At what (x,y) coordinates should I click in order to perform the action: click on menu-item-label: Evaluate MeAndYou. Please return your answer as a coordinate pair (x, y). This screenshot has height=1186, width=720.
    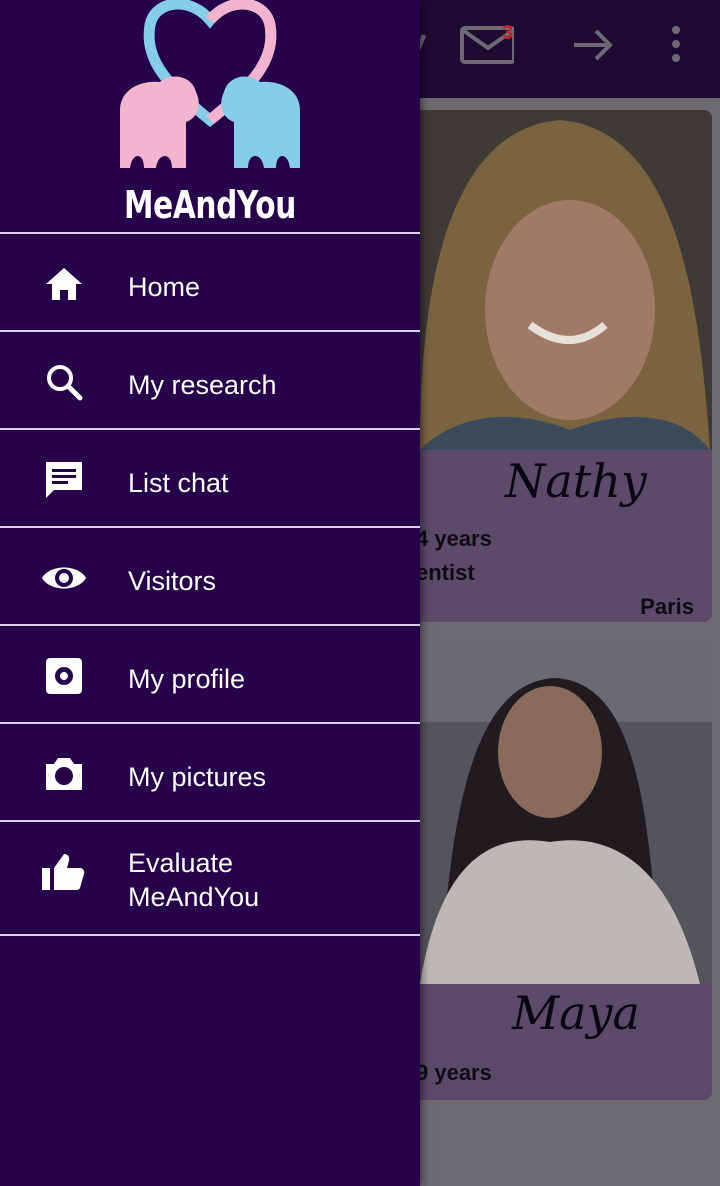
    Looking at the image, I should click on (194, 880).